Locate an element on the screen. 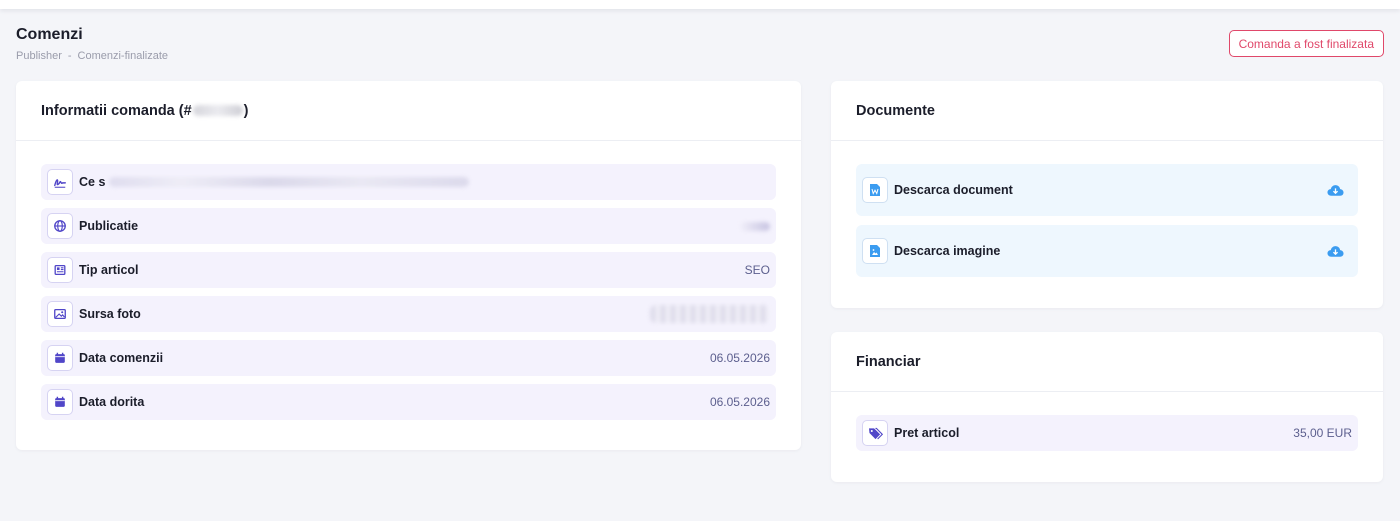 This screenshot has width=1400, height=521. order-row-article-type: Tip articol SEO is located at coordinates (408, 270).